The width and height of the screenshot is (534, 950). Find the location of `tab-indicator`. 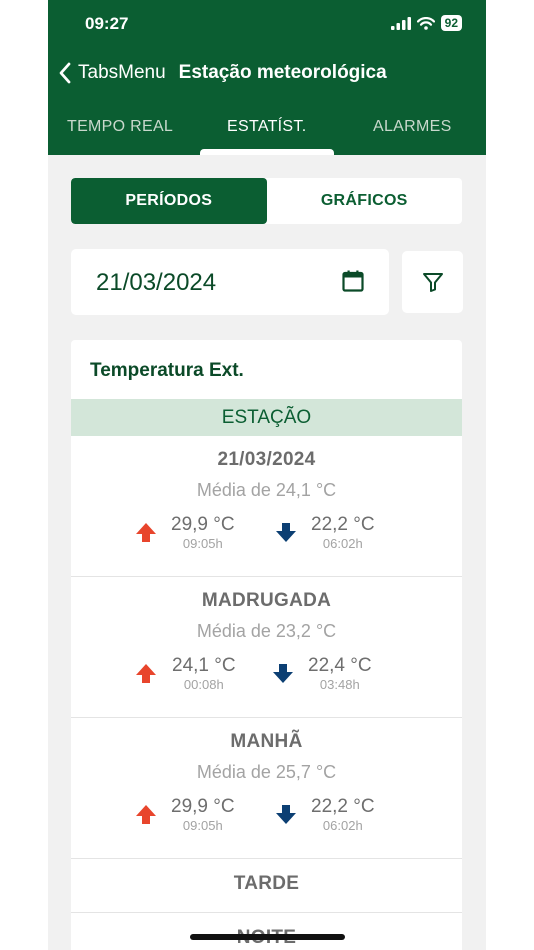

tab-indicator is located at coordinates (267, 152).